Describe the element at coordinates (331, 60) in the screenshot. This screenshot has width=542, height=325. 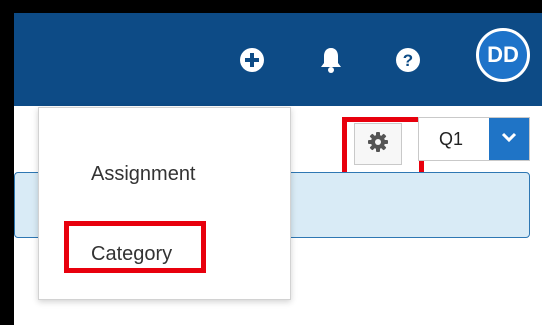
I see `bell-icon` at that location.